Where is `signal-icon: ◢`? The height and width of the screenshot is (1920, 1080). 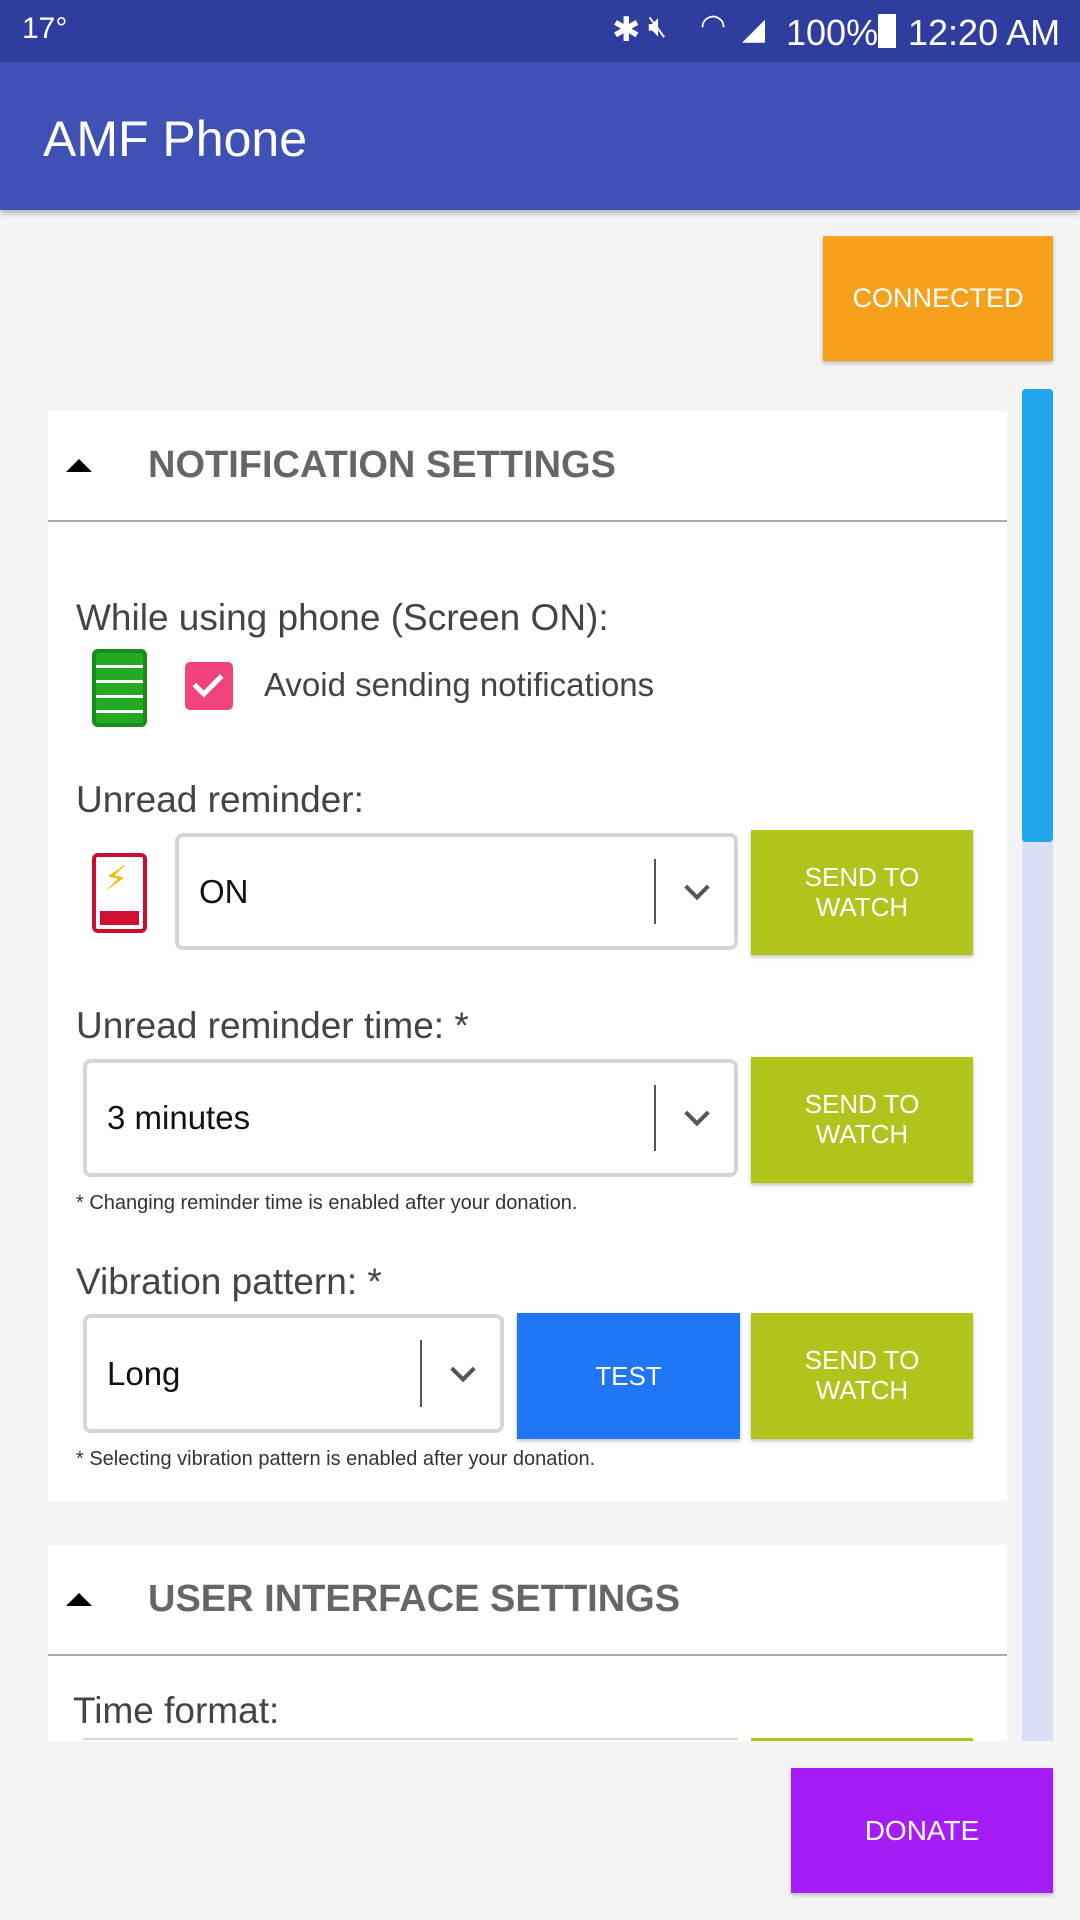
signal-icon: ◢ is located at coordinates (754, 29).